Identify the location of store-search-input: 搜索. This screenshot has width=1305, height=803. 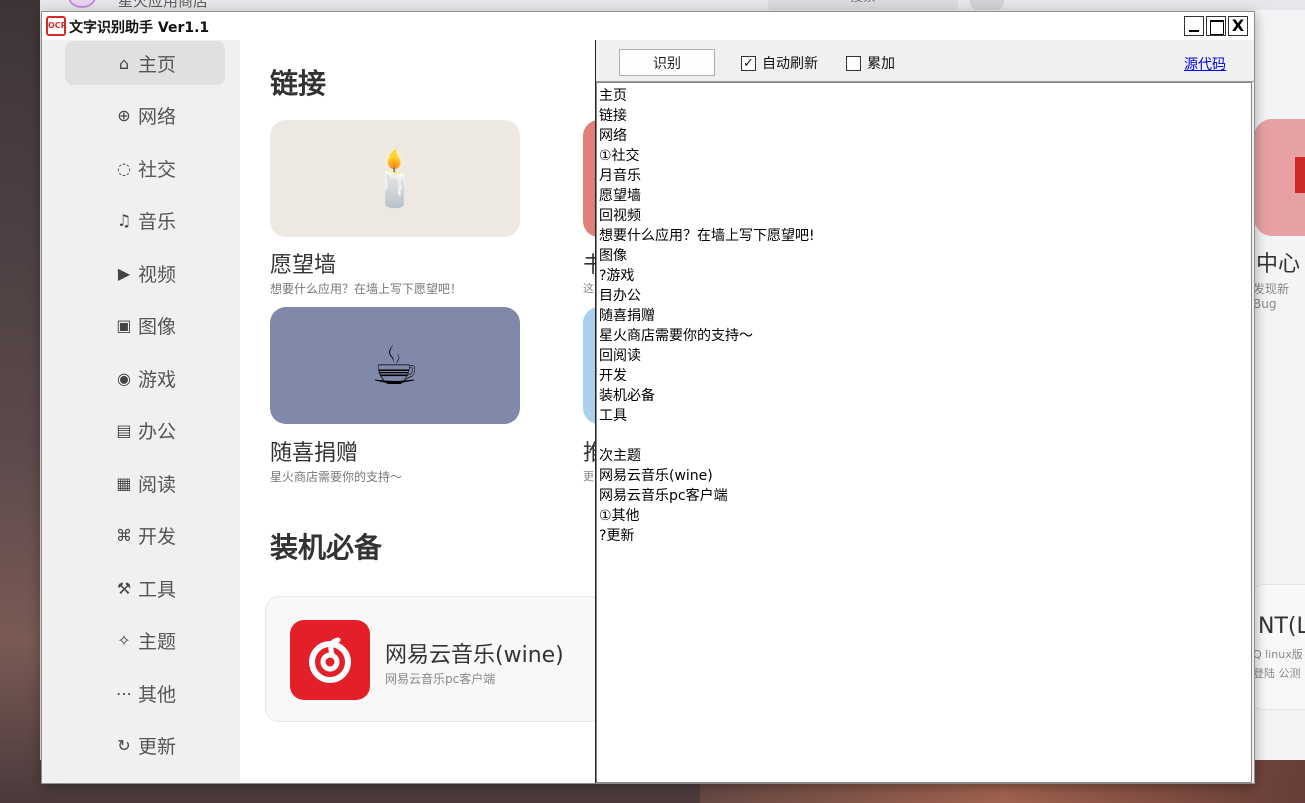
(863, 5).